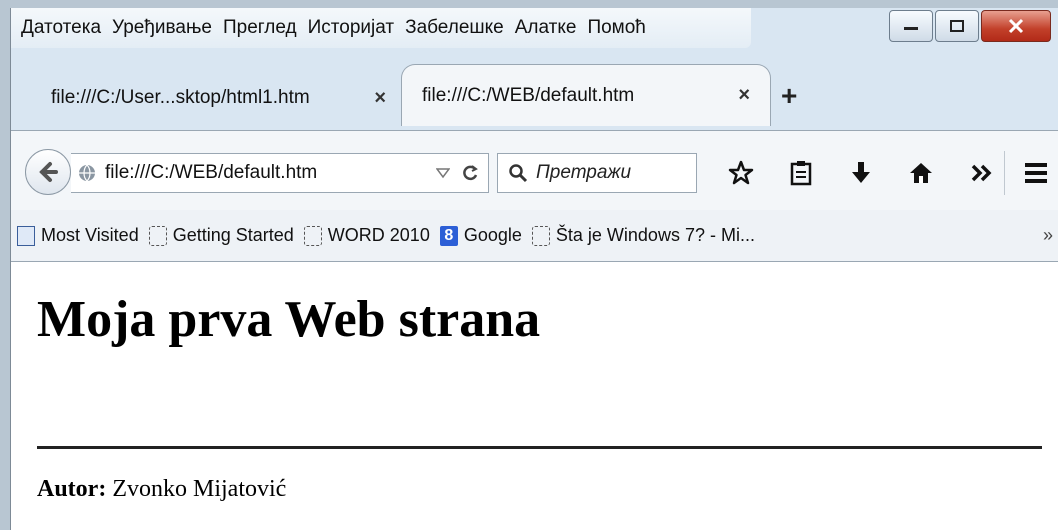 The width and height of the screenshot is (1058, 530). What do you see at coordinates (454, 28) in the screenshot?
I see `menu-bookmarks: Забелешке` at bounding box center [454, 28].